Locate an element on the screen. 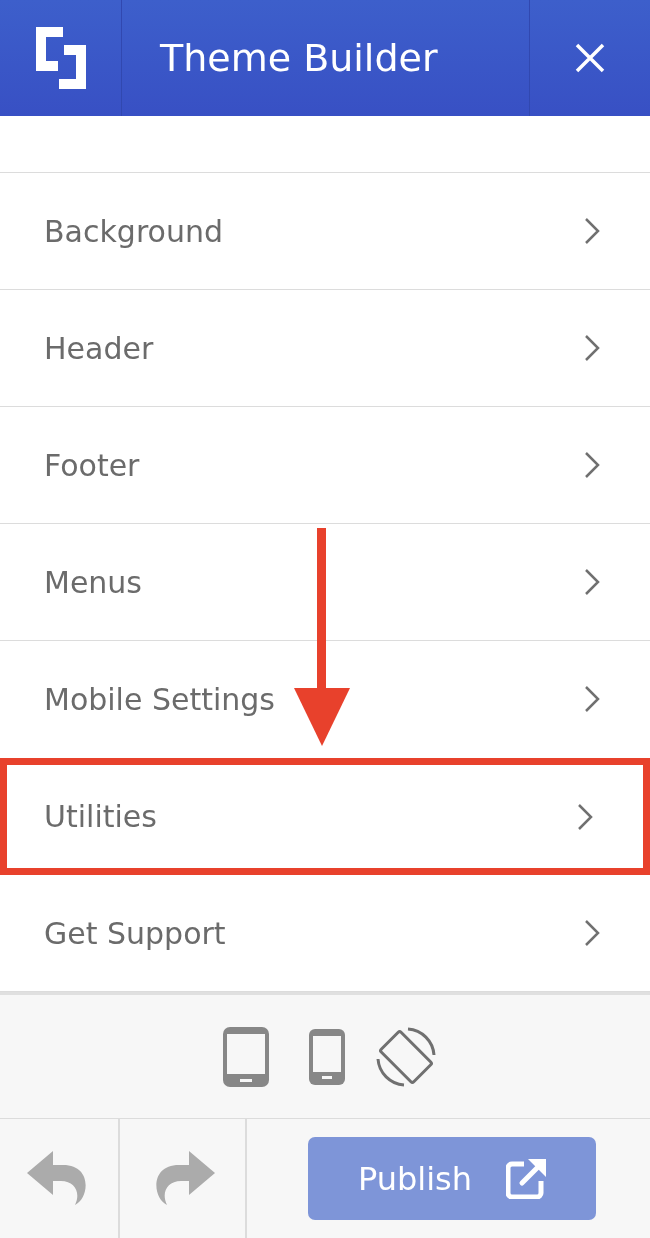 The height and width of the screenshot is (1238, 650). phone-view-button is located at coordinates (327, 1056).